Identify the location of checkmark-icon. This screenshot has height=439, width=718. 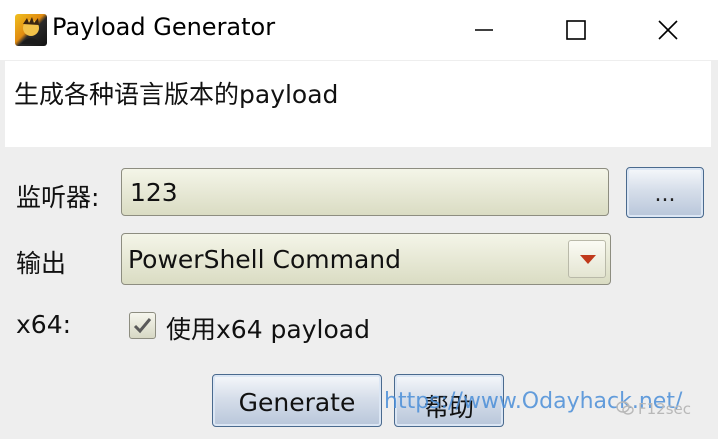
(142, 326).